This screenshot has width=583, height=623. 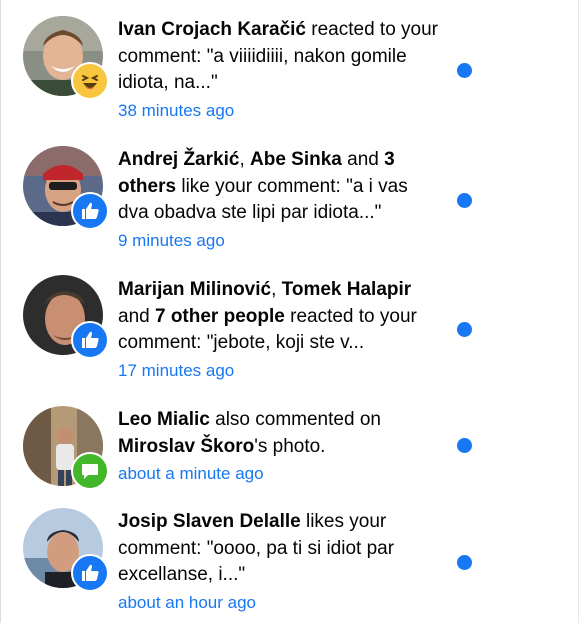 What do you see at coordinates (278, 603) in the screenshot?
I see `notification-time: about an hour ago` at bounding box center [278, 603].